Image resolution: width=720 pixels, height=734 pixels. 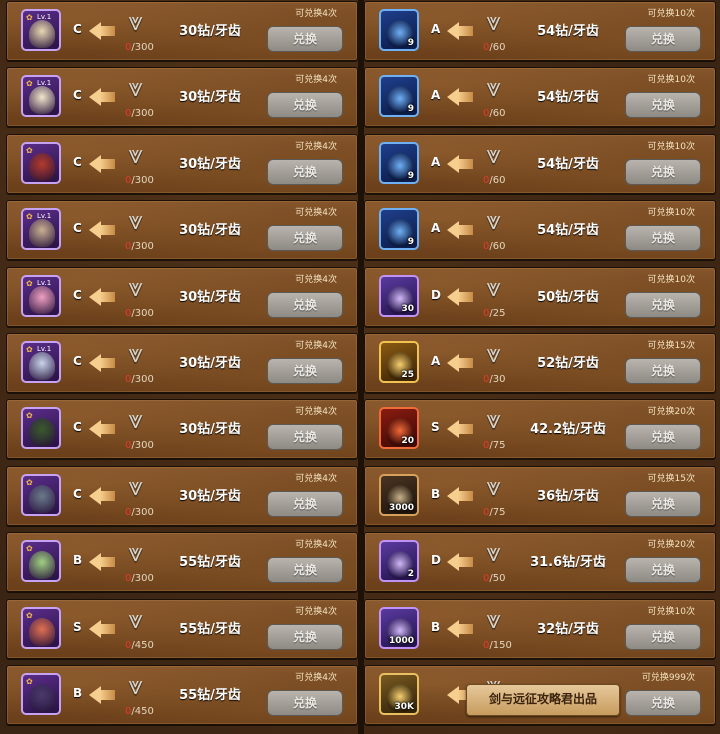 What do you see at coordinates (399, 627) in the screenshot?
I see `potion-icon: 1000` at bounding box center [399, 627].